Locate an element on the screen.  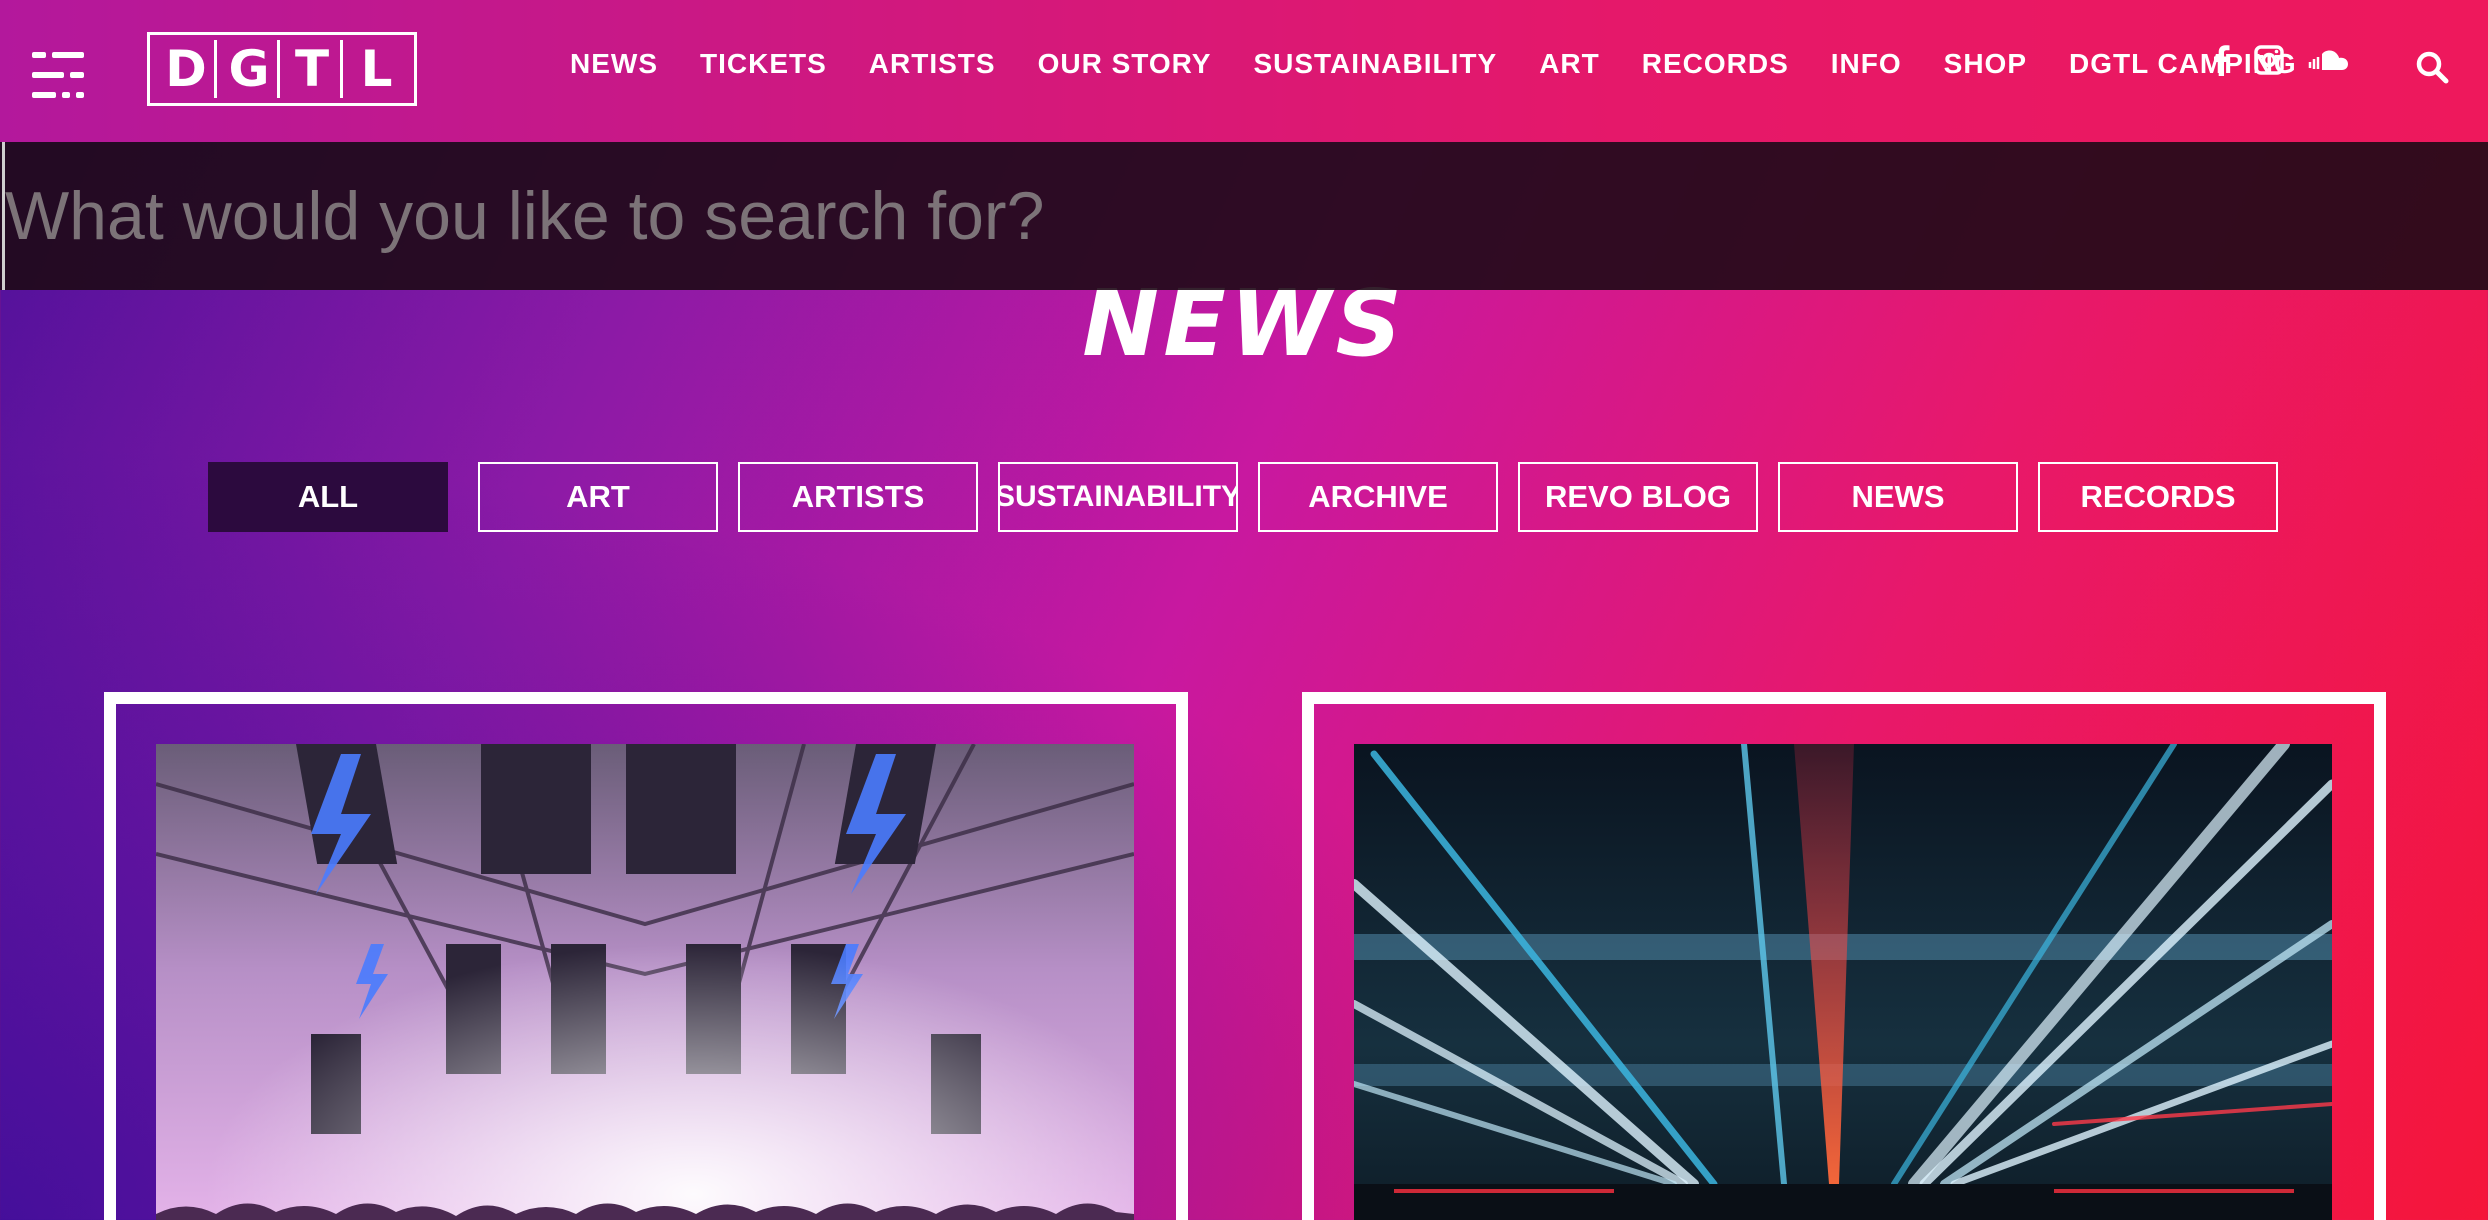
nav-artists: ARTISTS is located at coordinates (932, 64).